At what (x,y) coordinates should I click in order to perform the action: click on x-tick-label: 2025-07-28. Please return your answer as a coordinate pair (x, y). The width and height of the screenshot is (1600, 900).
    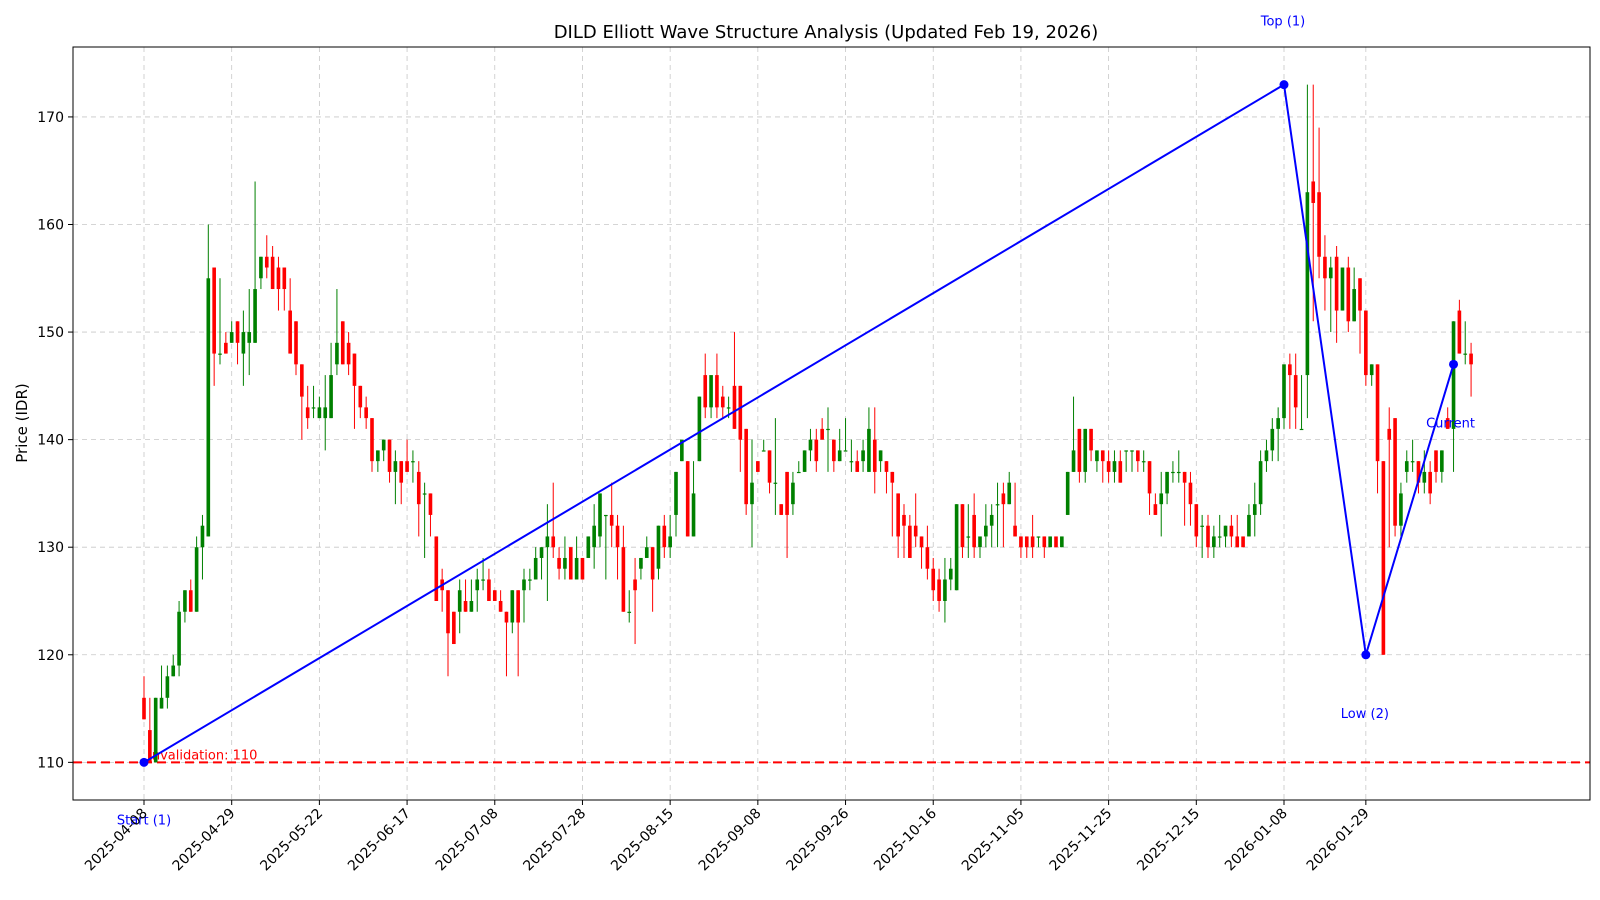
    Looking at the image, I should click on (554, 840).